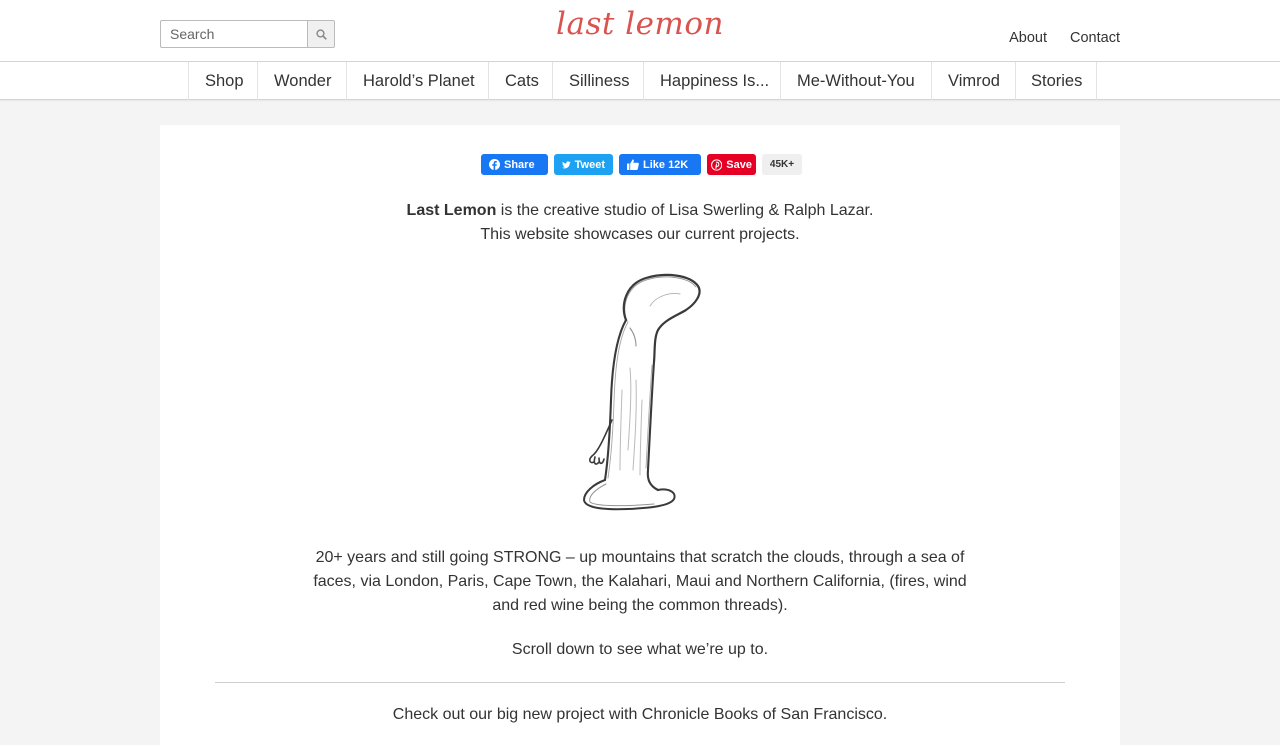 The height and width of the screenshot is (745, 1280). I want to click on nav-item-shop: Shop, so click(222, 81).